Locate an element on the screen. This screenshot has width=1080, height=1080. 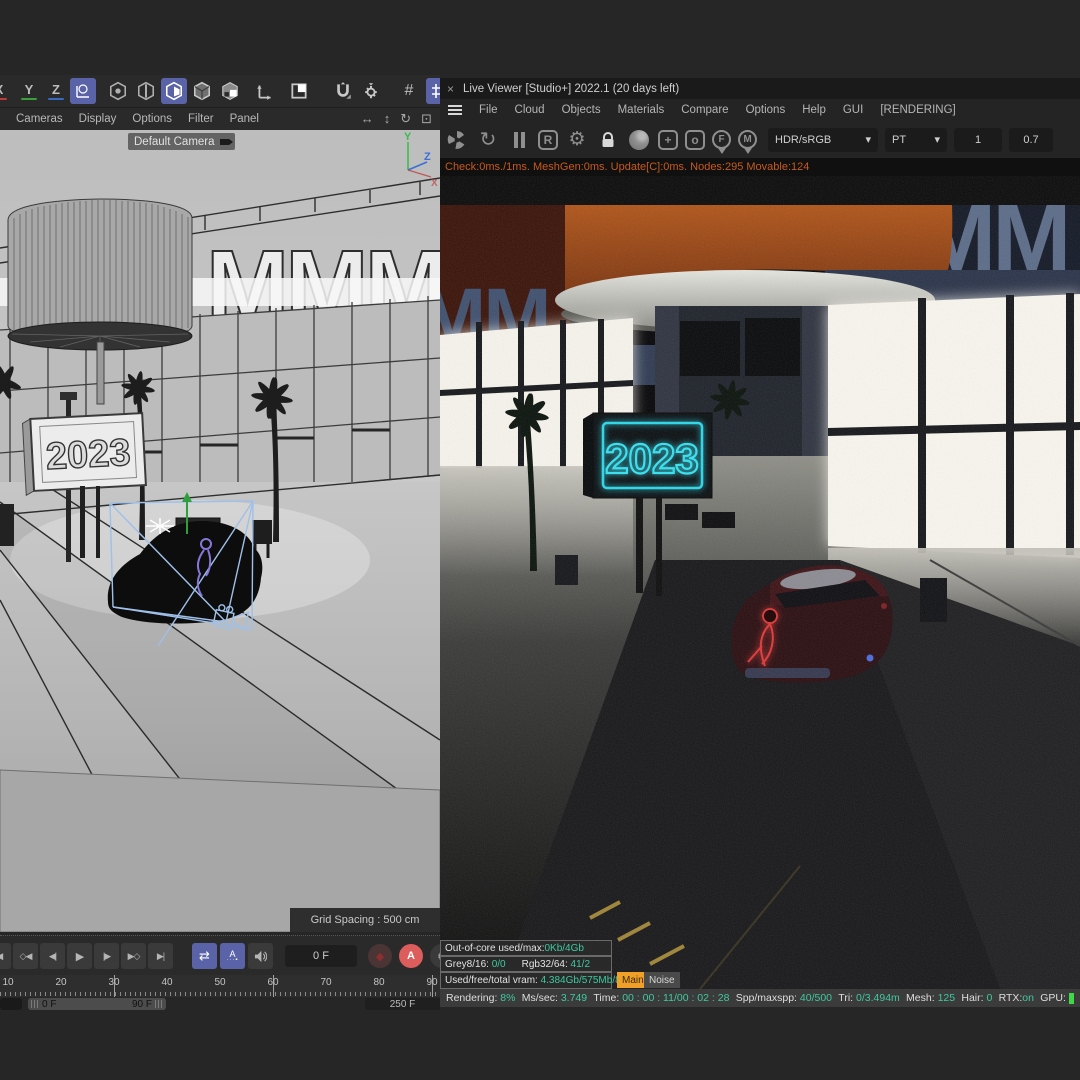
menu-file: File is located at coordinates (488, 110).